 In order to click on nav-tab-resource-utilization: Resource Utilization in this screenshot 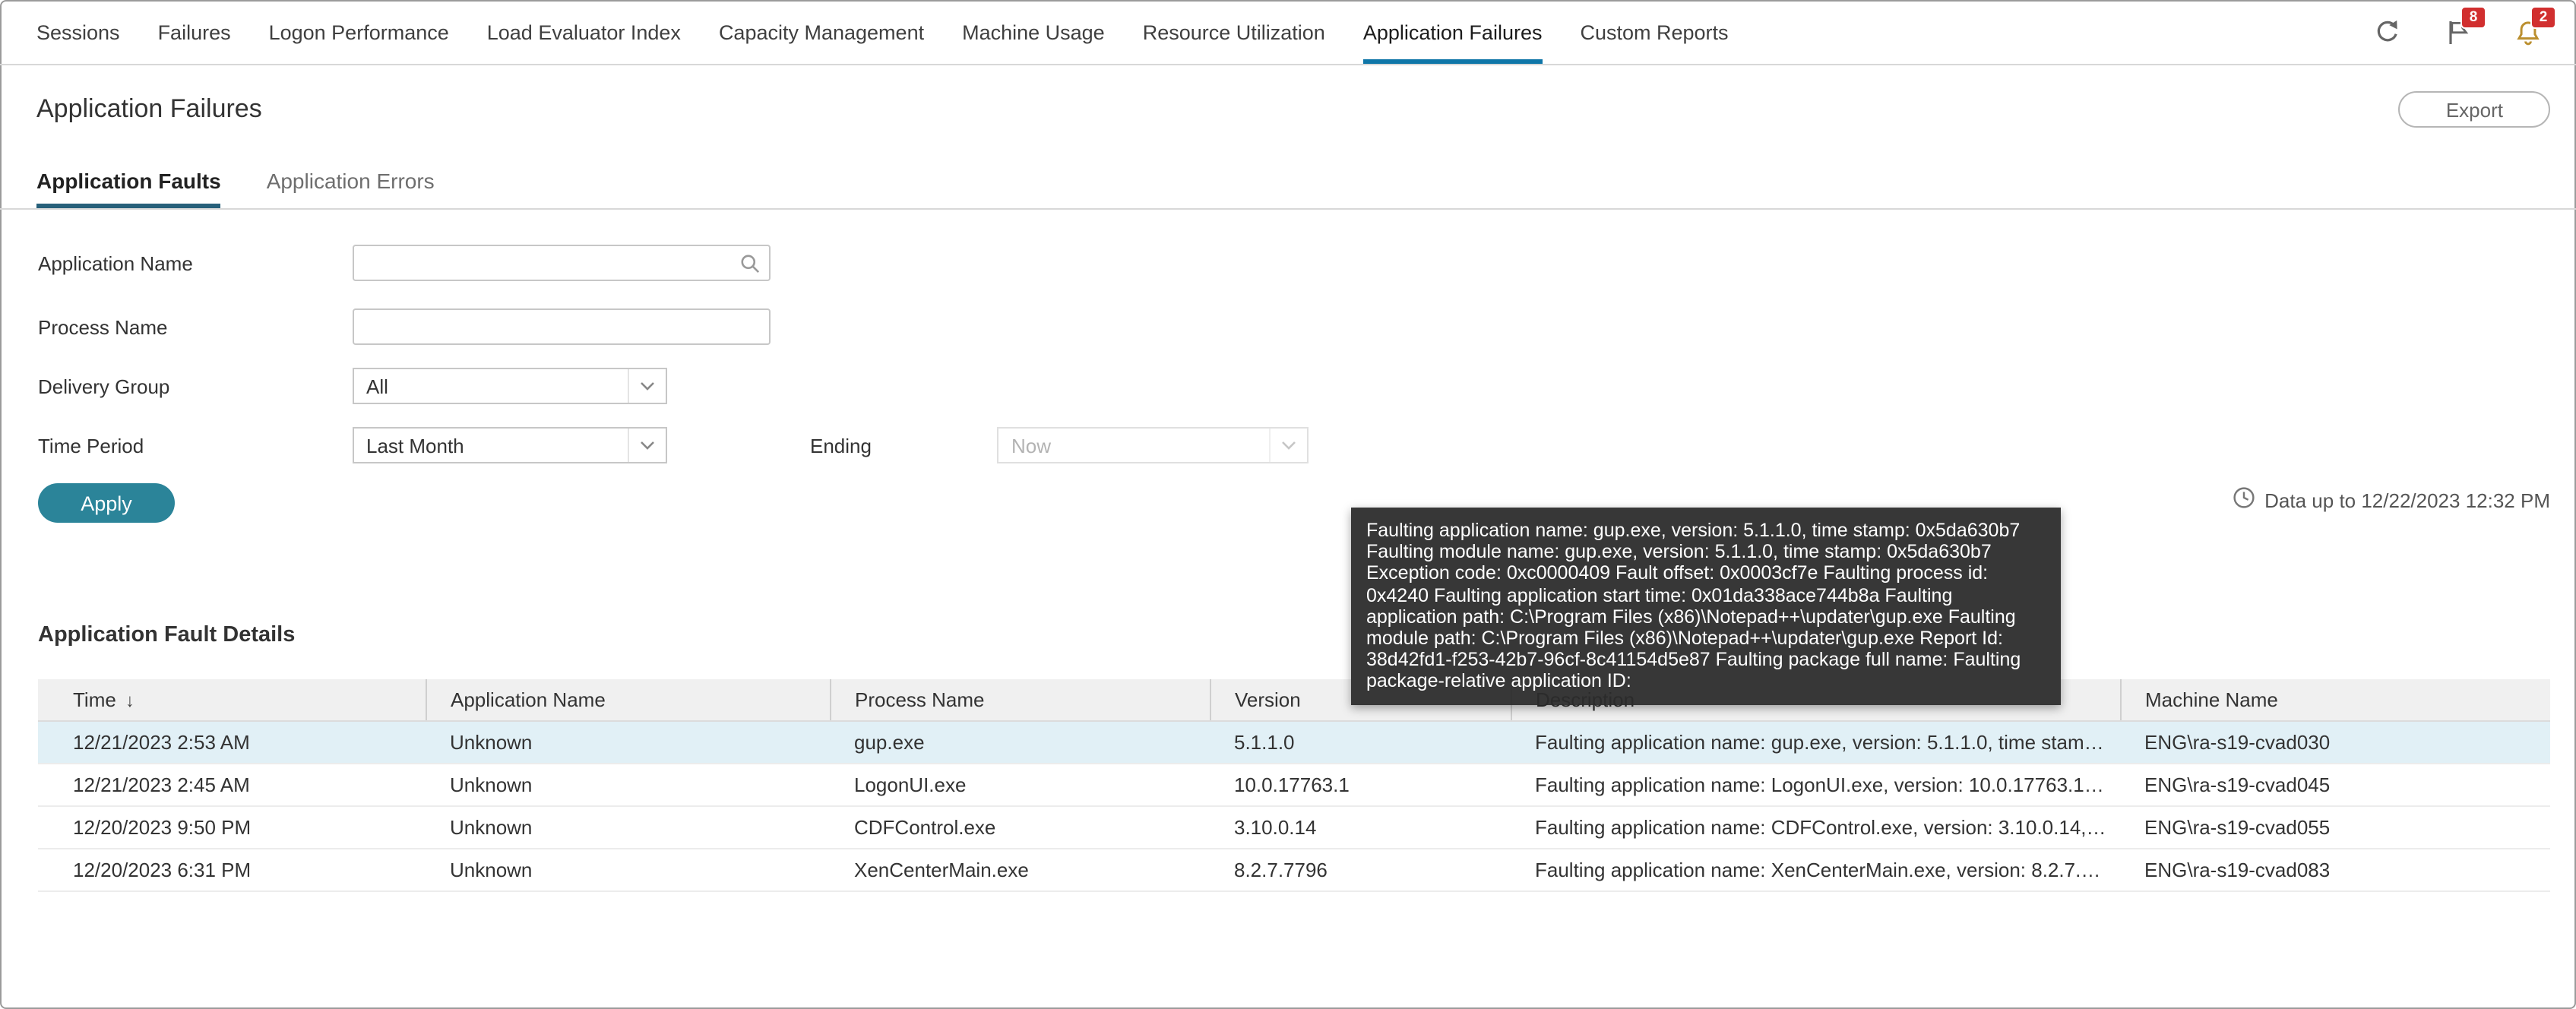, I will do `click(1234, 32)`.